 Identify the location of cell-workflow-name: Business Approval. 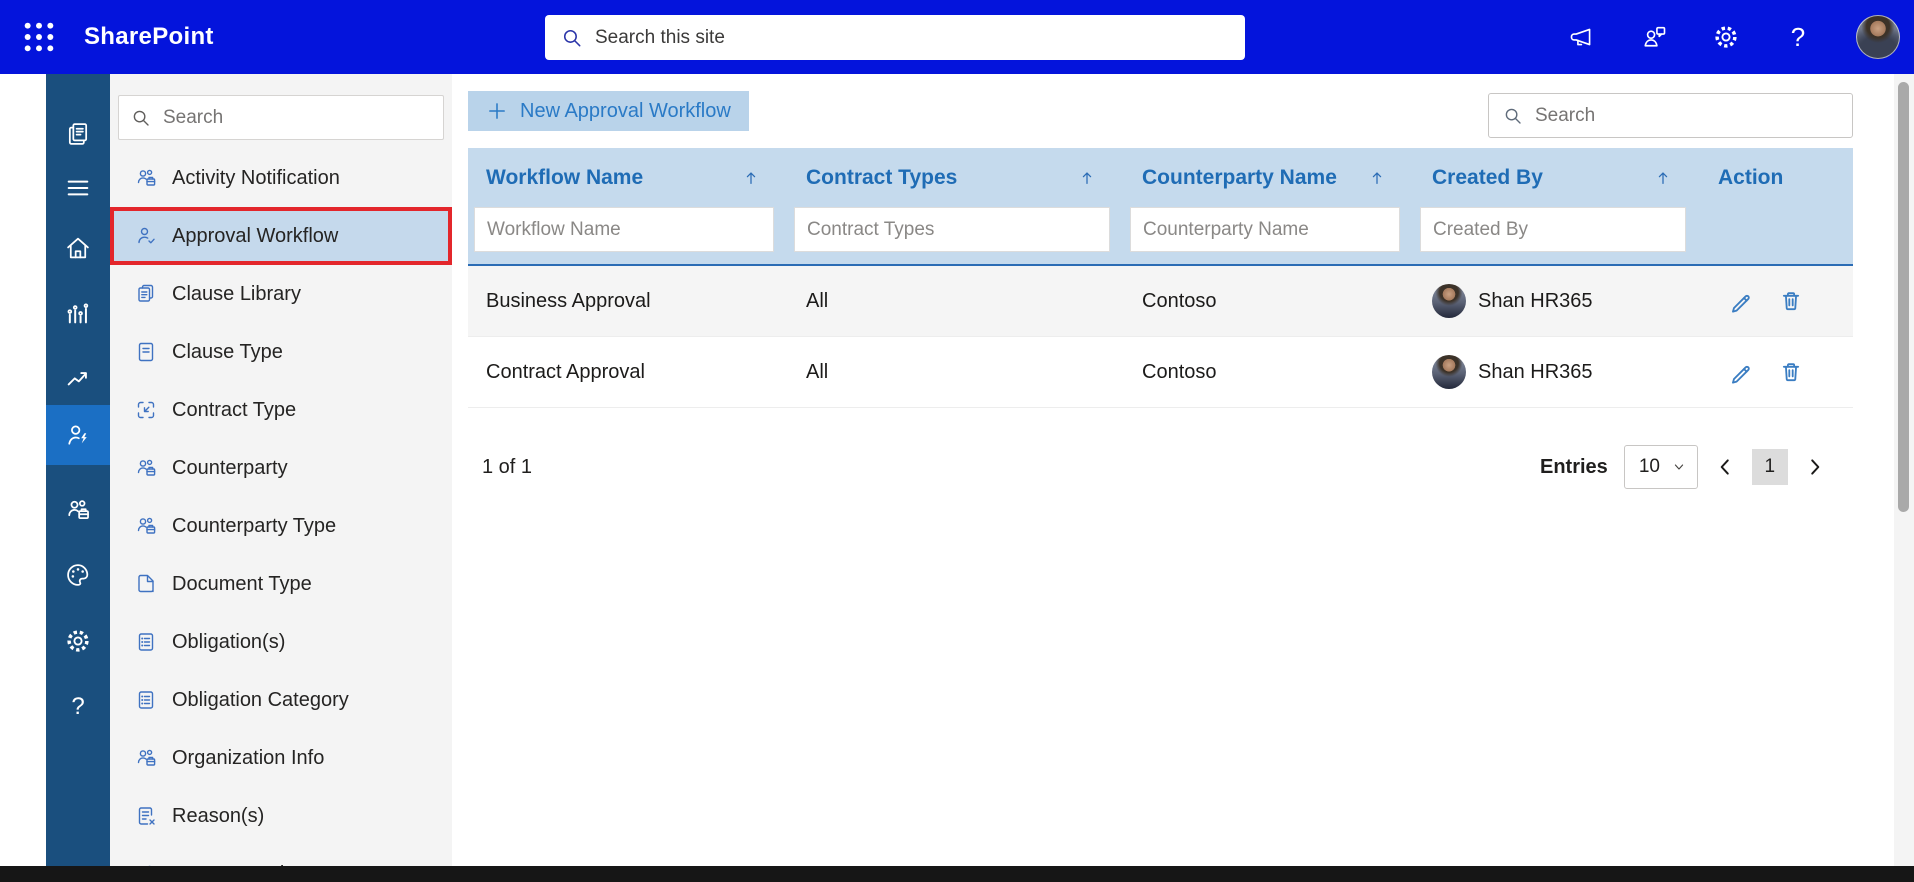
(568, 300).